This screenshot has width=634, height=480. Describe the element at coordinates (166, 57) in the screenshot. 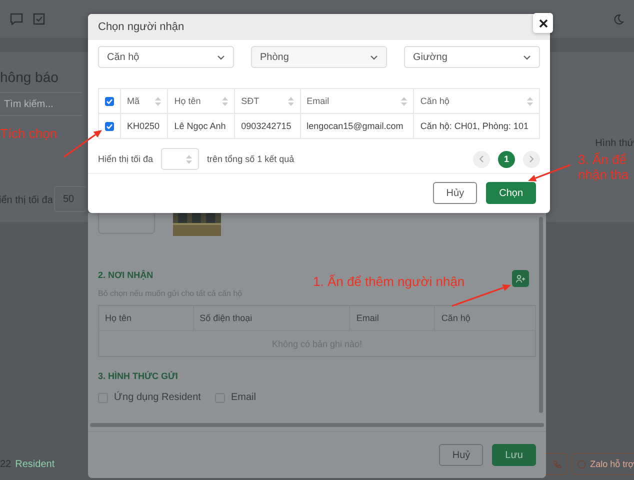

I see `filter-select: Căn hộ` at that location.